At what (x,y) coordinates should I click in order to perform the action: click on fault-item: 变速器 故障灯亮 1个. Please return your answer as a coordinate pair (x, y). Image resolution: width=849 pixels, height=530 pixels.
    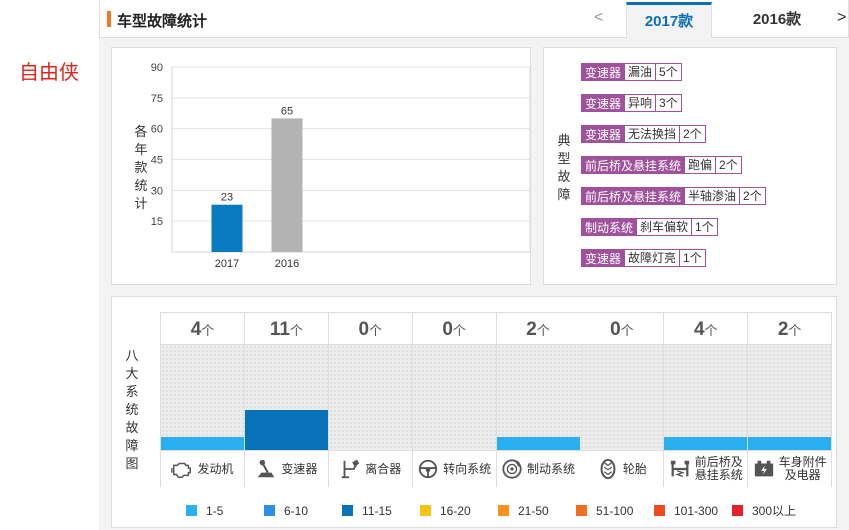
    Looking at the image, I should click on (643, 258).